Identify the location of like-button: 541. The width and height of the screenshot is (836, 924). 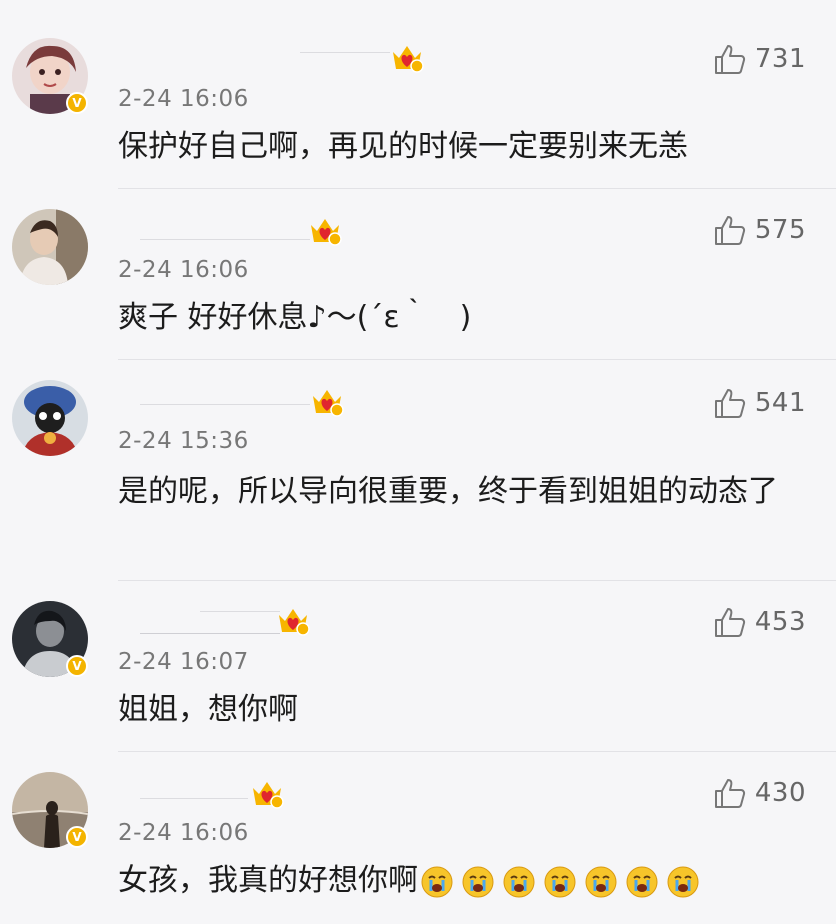
(759, 403).